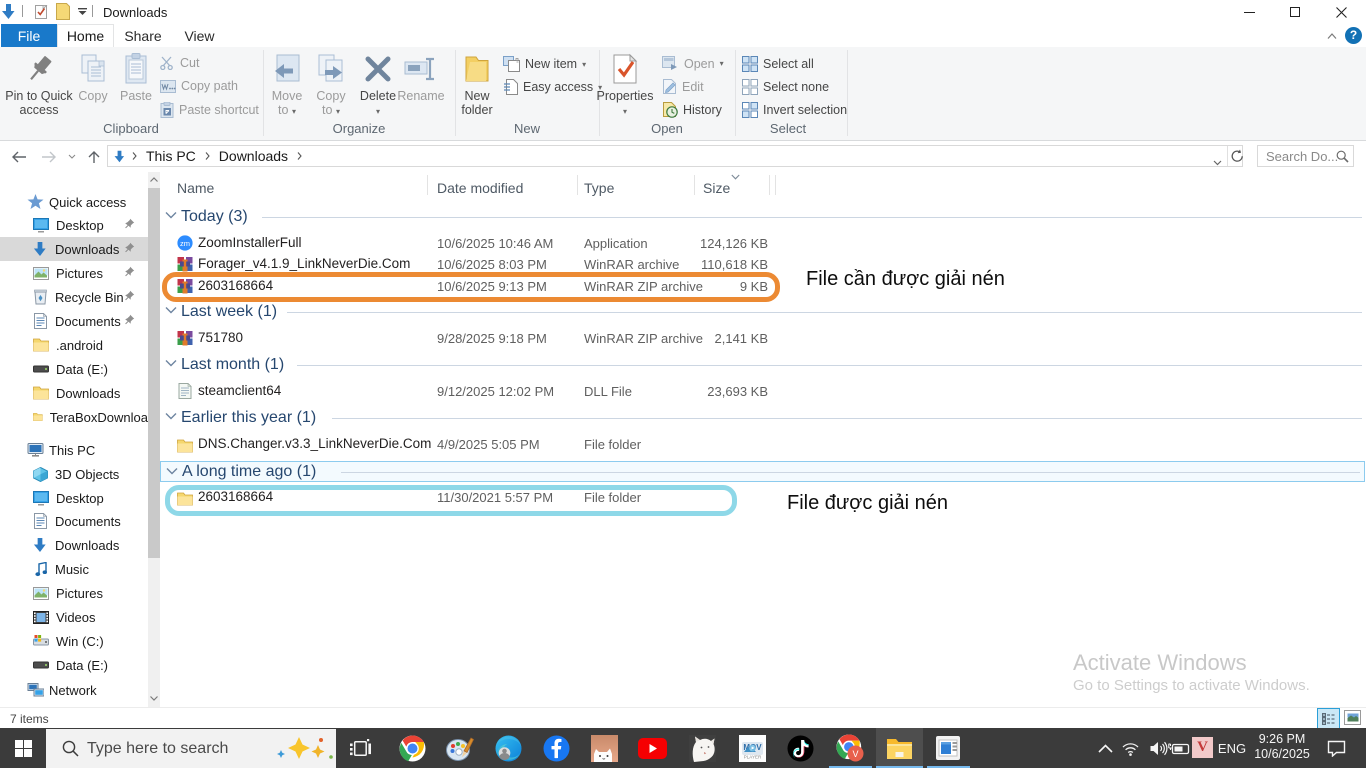  What do you see at coordinates (855, 754) in the screenshot?
I see `svg-text: V` at bounding box center [855, 754].